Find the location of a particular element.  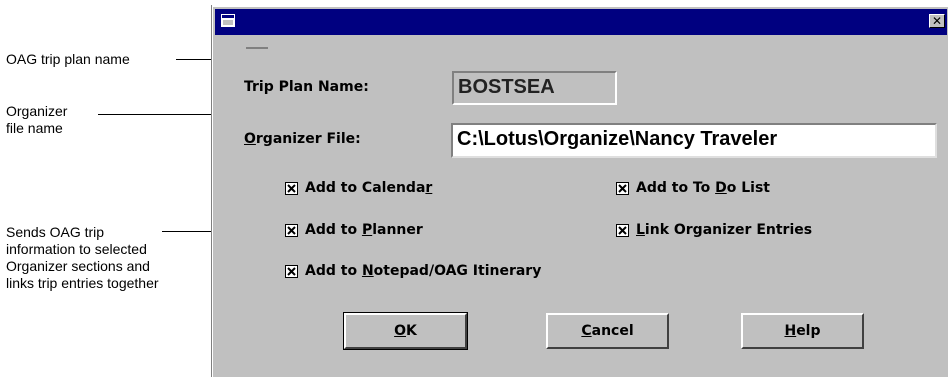

accelerator-key: N is located at coordinates (367, 271).